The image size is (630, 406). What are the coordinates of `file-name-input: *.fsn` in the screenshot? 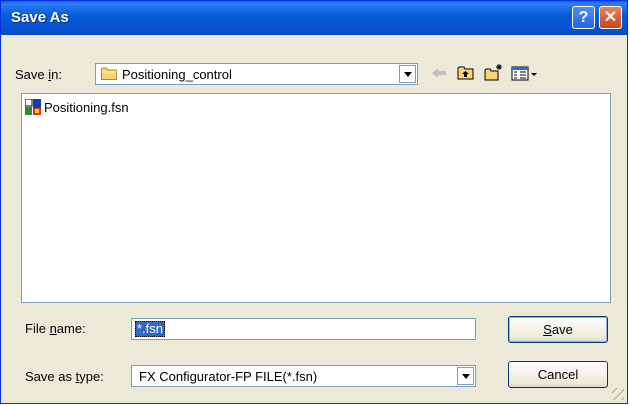 It's located at (303, 329).